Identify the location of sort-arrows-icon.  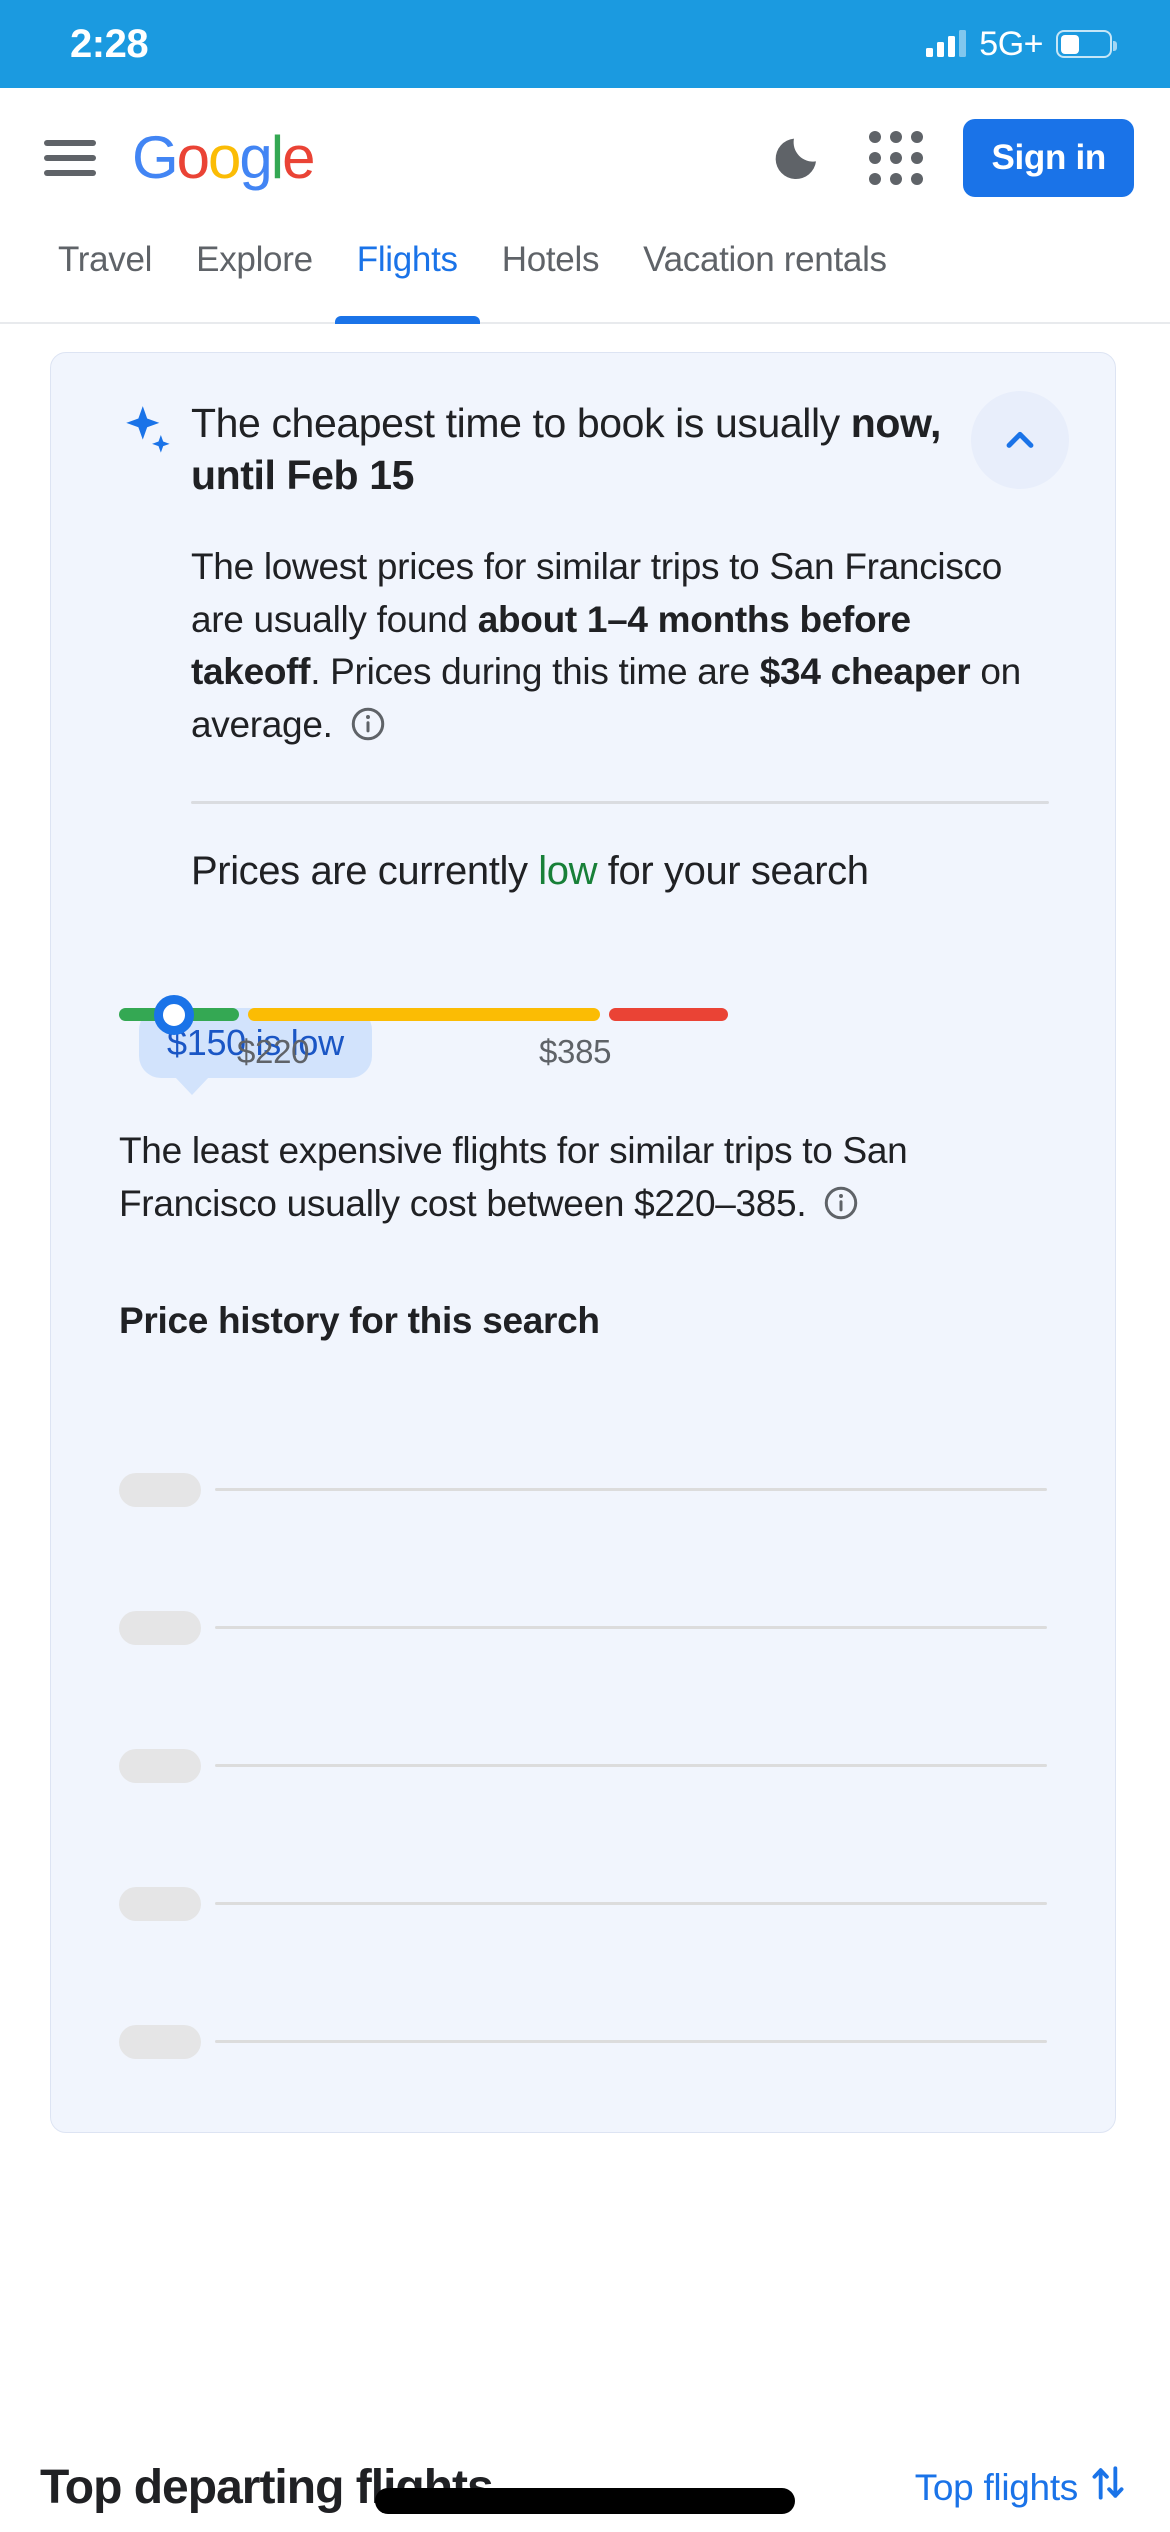
(1108, 2487).